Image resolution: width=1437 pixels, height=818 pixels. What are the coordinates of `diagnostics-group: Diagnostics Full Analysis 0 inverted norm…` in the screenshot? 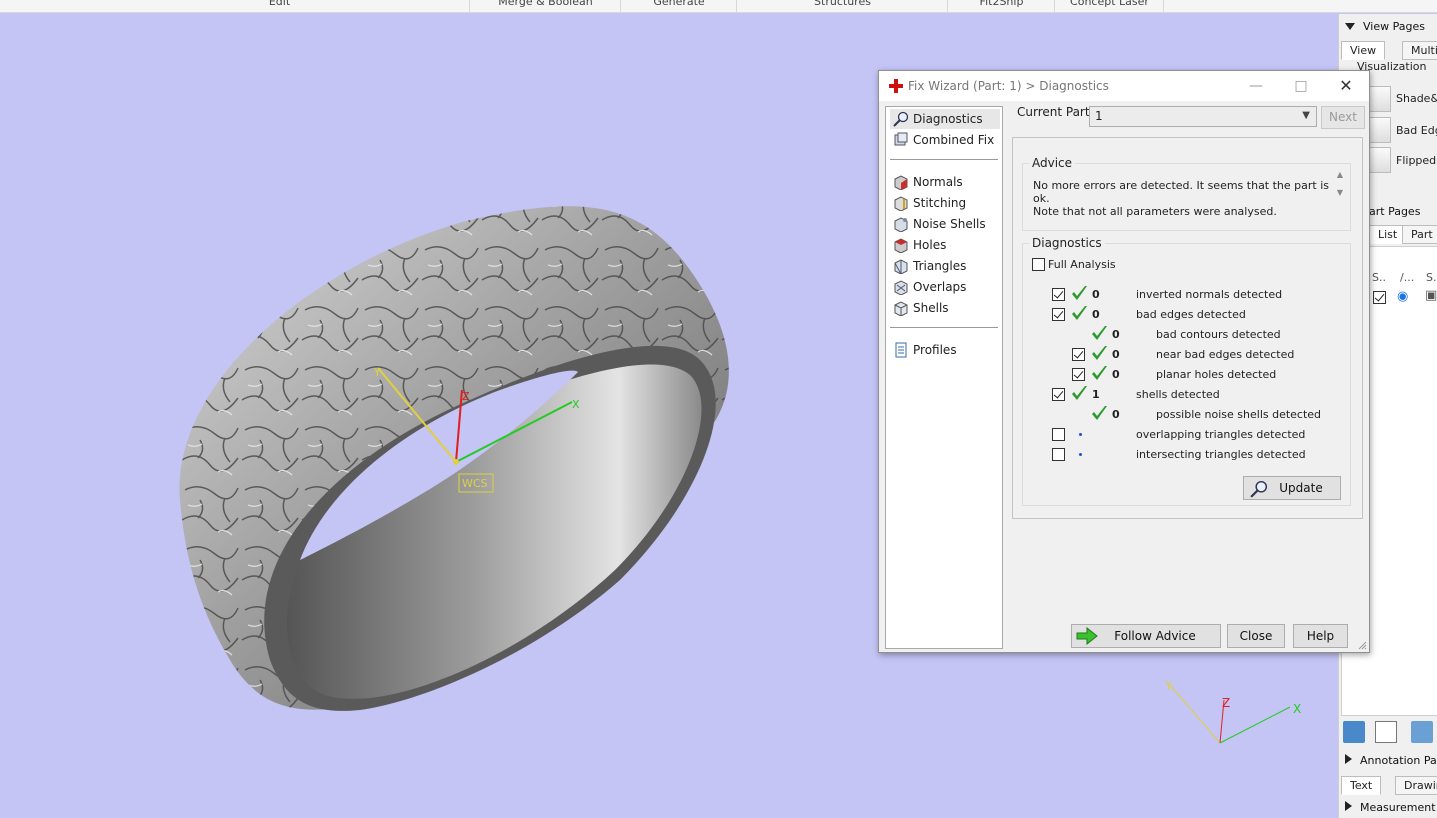 It's located at (1186, 371).